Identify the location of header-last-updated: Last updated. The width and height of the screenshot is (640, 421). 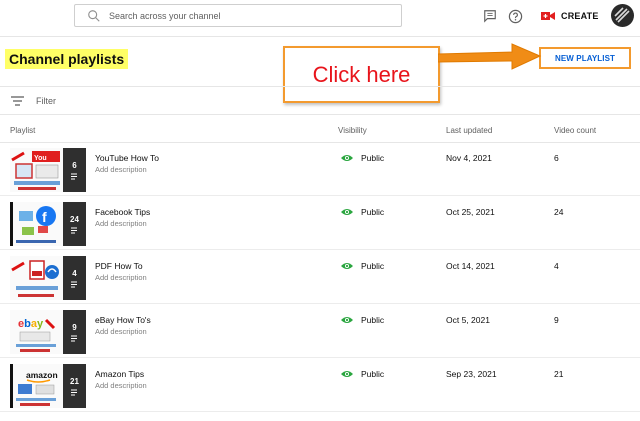
(469, 130).